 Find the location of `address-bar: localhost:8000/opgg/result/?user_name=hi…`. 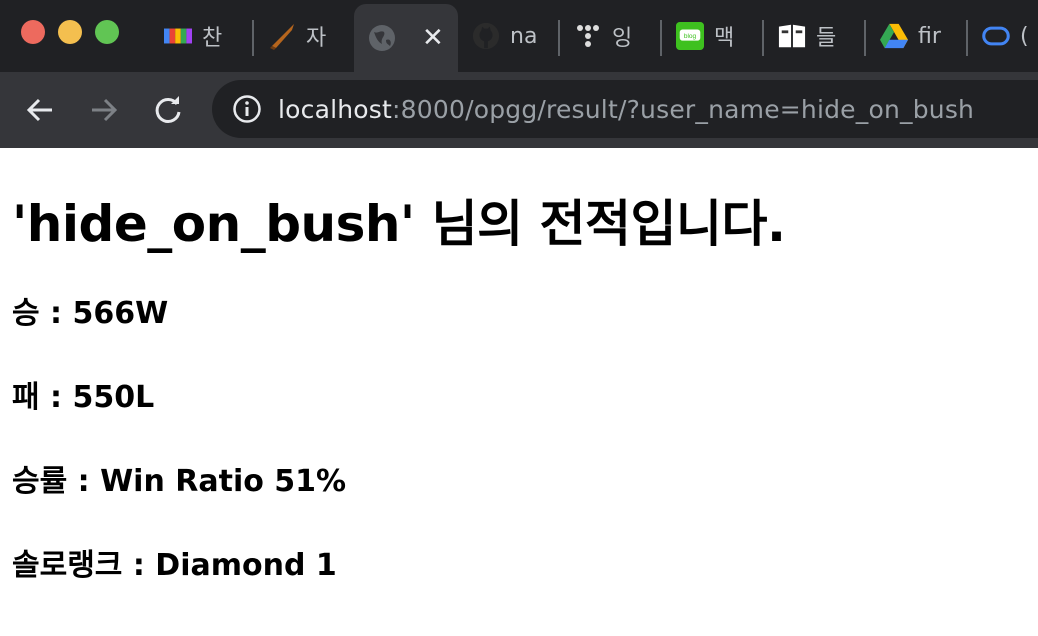

address-bar: localhost:8000/opgg/result/?user_name=hi… is located at coordinates (625, 109).